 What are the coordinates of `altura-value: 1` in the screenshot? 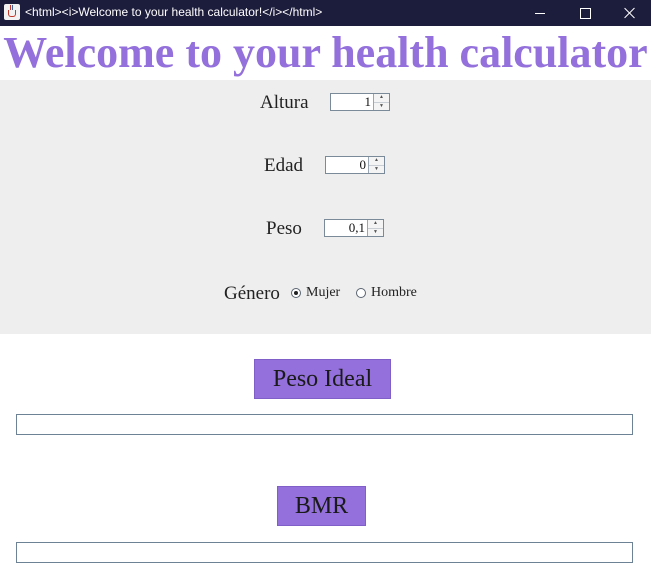 It's located at (352, 102).